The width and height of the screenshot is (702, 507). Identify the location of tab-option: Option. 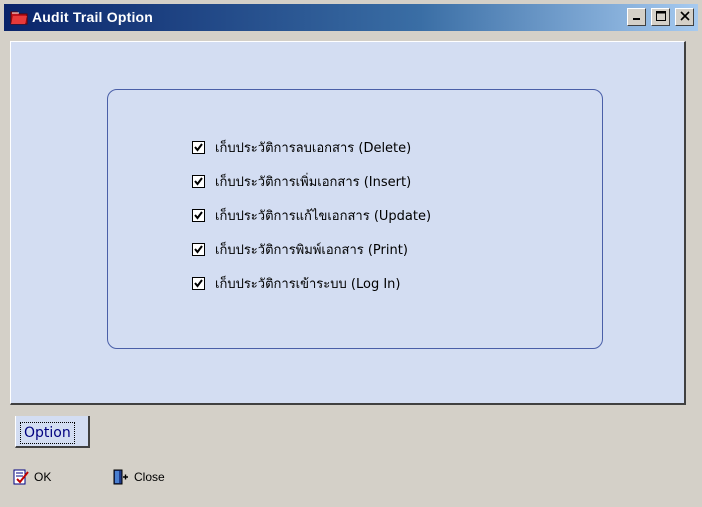
(52, 432).